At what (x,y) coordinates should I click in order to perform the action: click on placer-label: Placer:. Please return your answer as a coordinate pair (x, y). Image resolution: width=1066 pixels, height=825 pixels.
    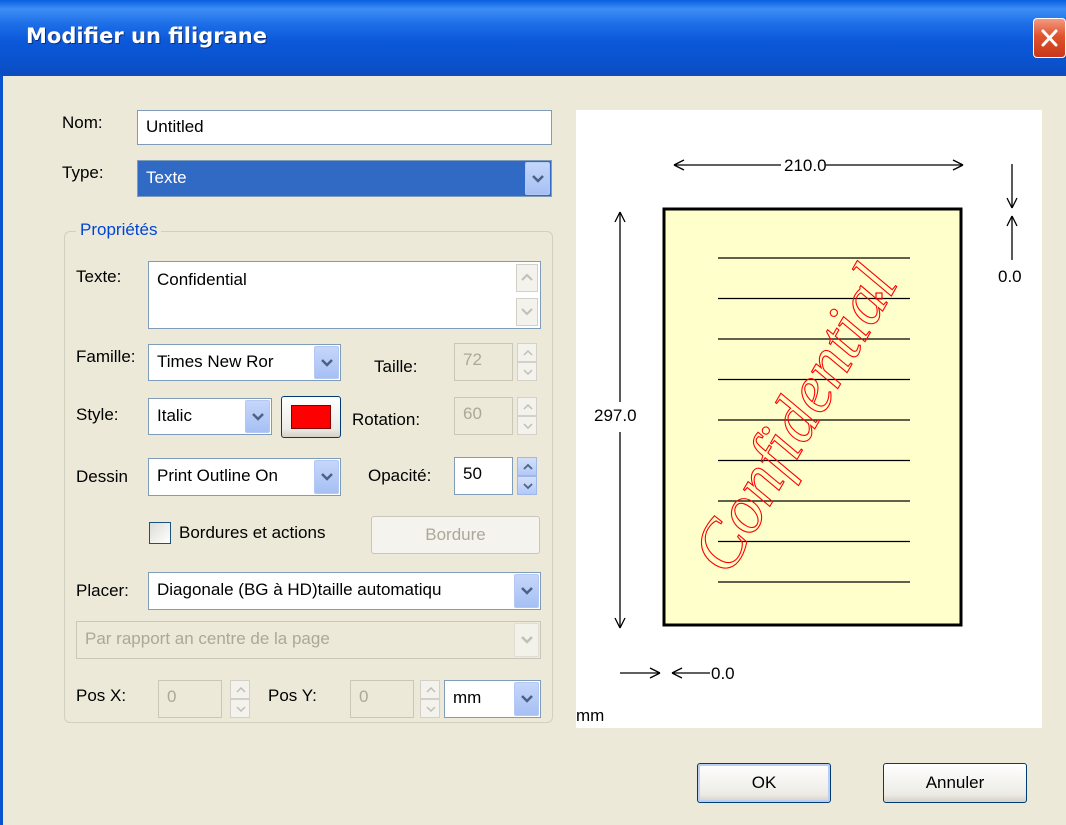
    Looking at the image, I should click on (102, 590).